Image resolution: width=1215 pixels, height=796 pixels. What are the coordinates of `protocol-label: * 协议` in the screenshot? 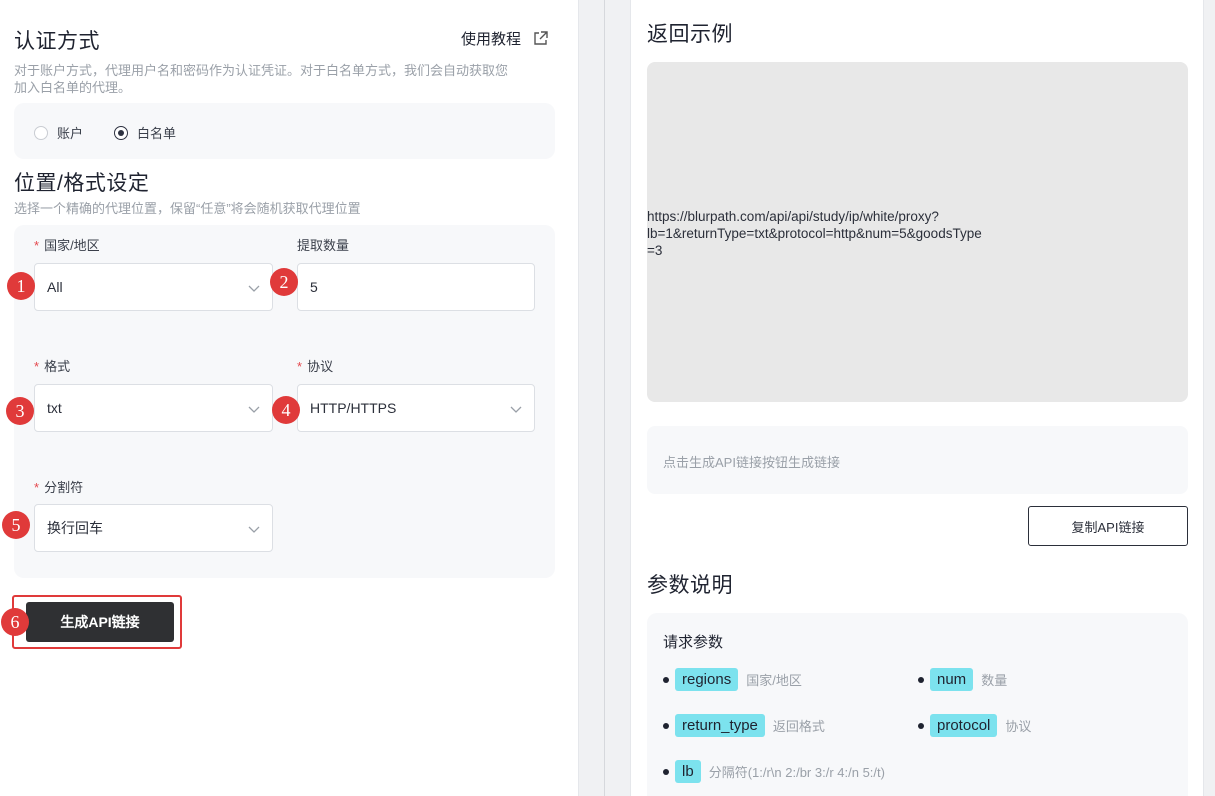 It's located at (315, 366).